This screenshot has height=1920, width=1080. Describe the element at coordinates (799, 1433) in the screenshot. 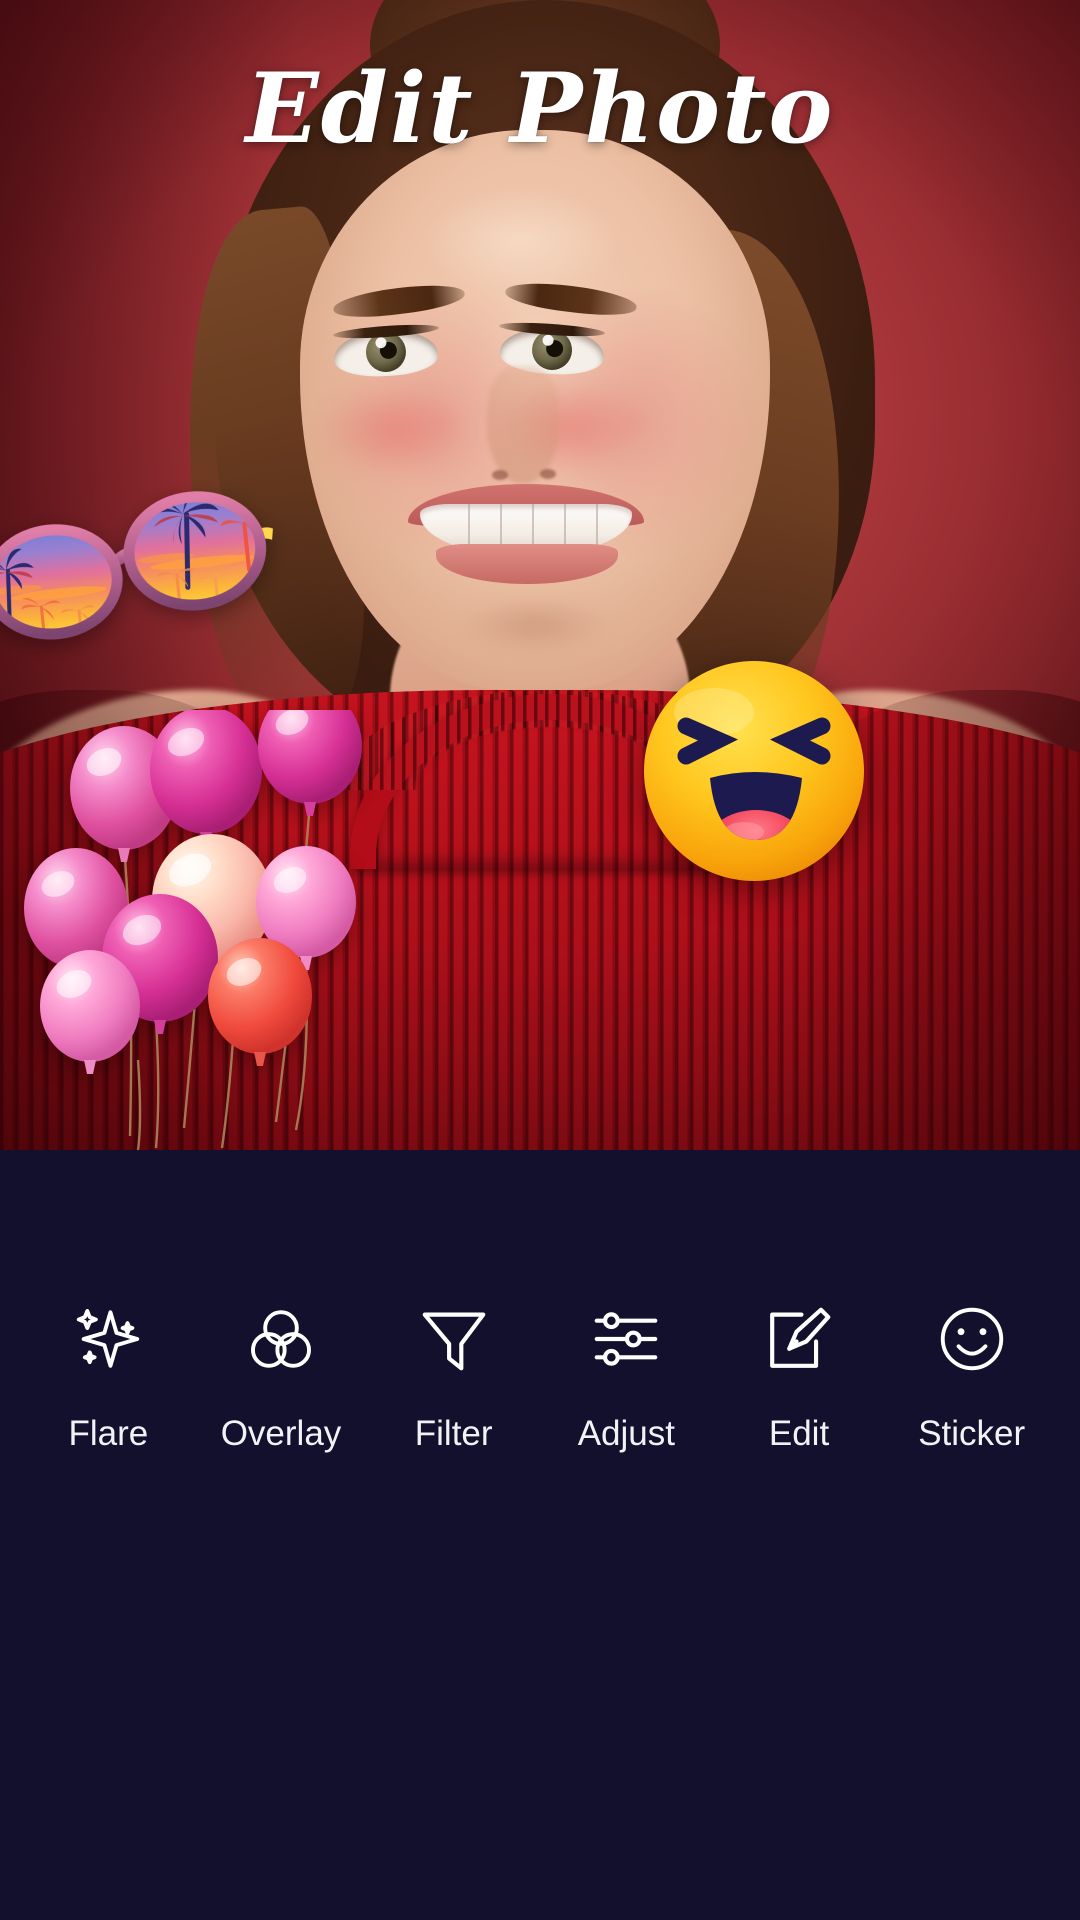

I see `tool-label-edit: Edit` at that location.